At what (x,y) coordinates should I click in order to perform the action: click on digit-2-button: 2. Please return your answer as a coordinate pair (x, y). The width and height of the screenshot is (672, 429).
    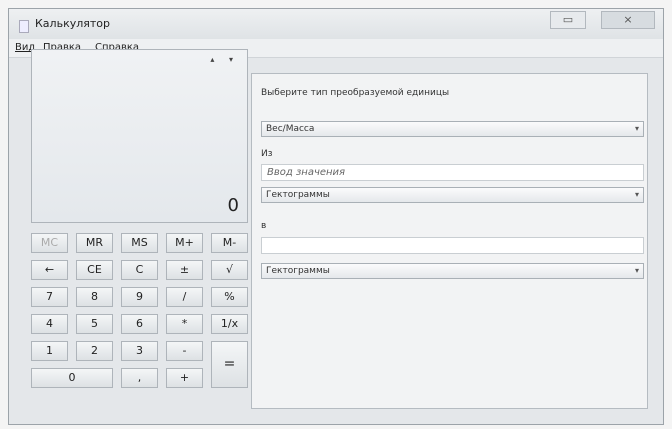
    Looking at the image, I should click on (94, 351).